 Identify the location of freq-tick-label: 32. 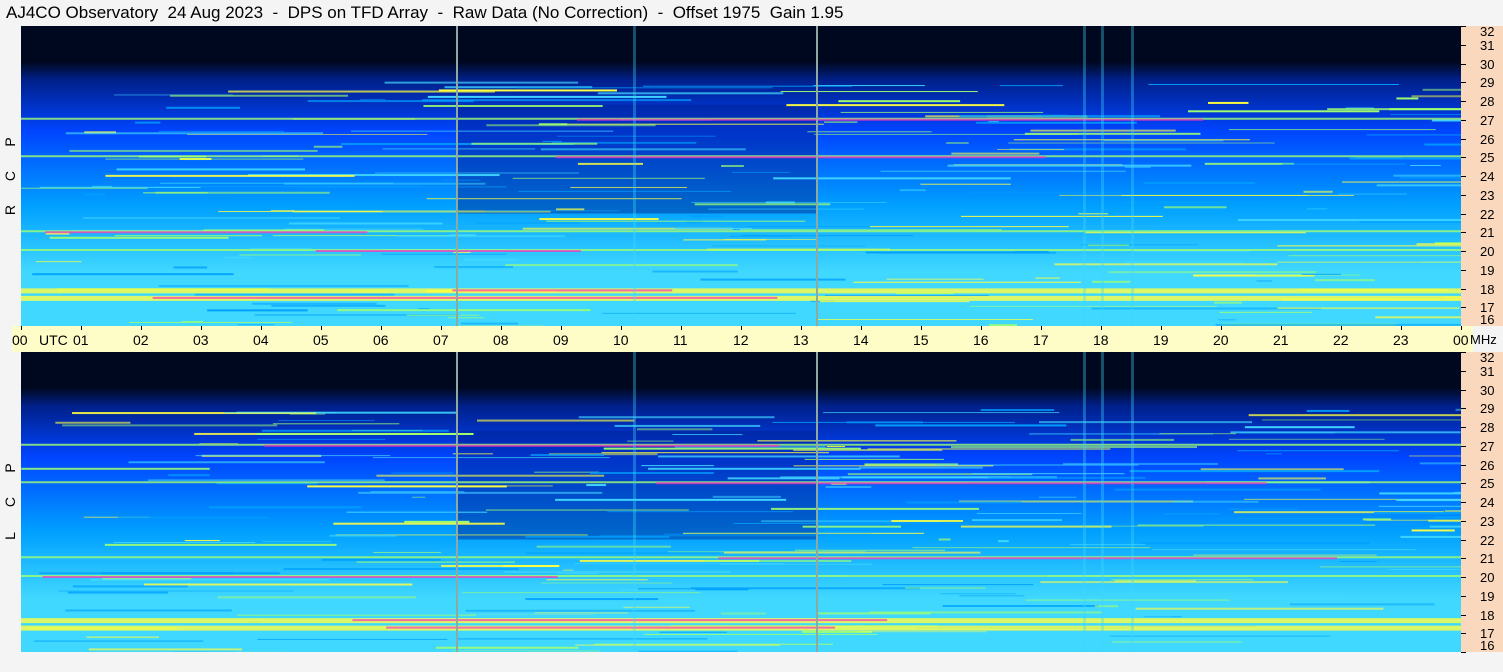
(1487, 31).